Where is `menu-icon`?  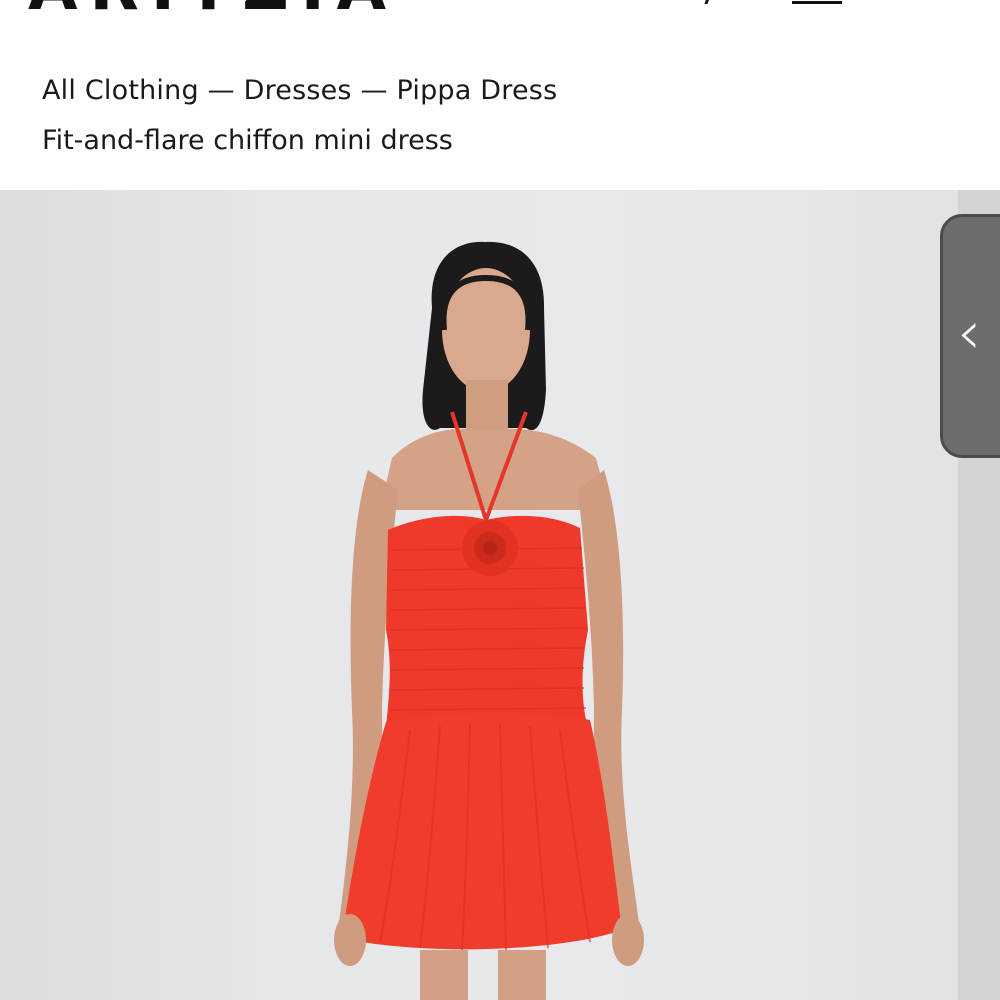 menu-icon is located at coordinates (817, 2).